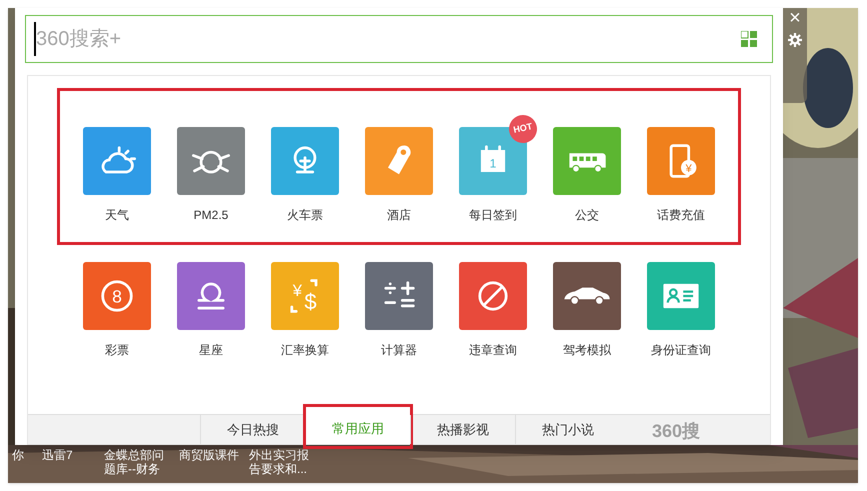  I want to click on door-hanger-icon, so click(399, 160).